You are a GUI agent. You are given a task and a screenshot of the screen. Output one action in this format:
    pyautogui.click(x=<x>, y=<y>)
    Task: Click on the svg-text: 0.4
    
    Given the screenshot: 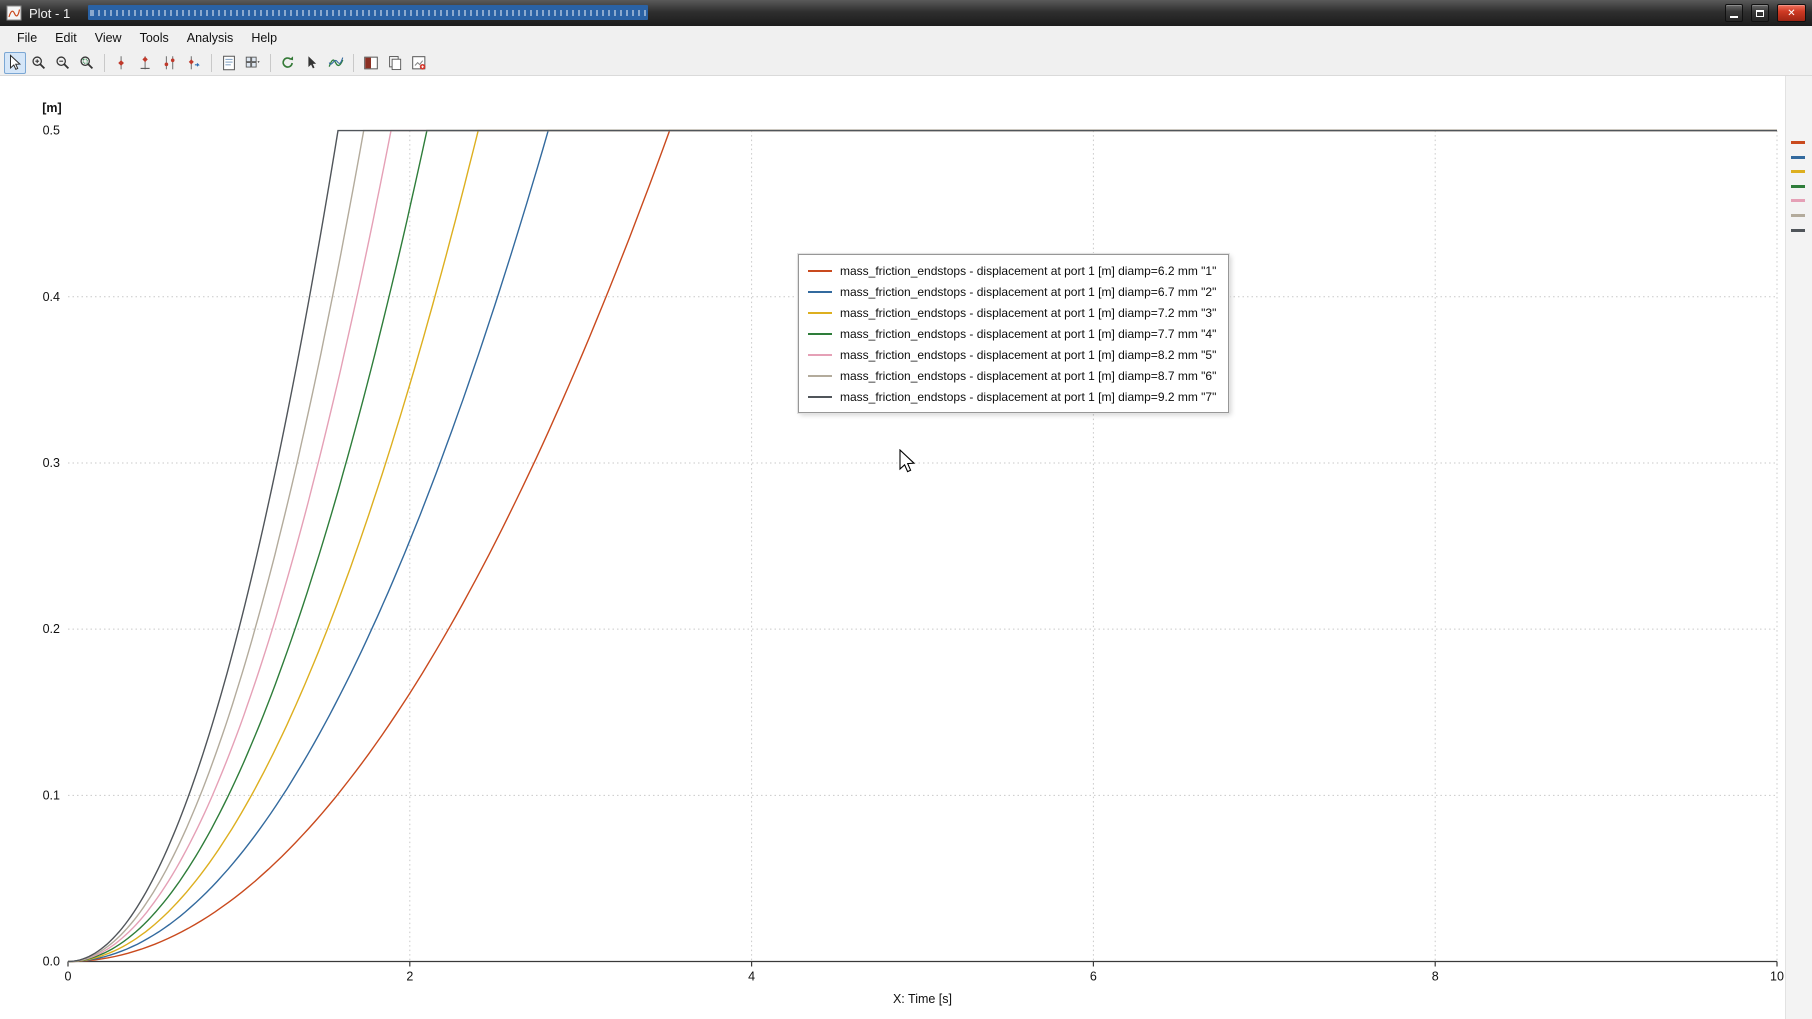 What is the action you would take?
    pyautogui.click(x=51, y=297)
    